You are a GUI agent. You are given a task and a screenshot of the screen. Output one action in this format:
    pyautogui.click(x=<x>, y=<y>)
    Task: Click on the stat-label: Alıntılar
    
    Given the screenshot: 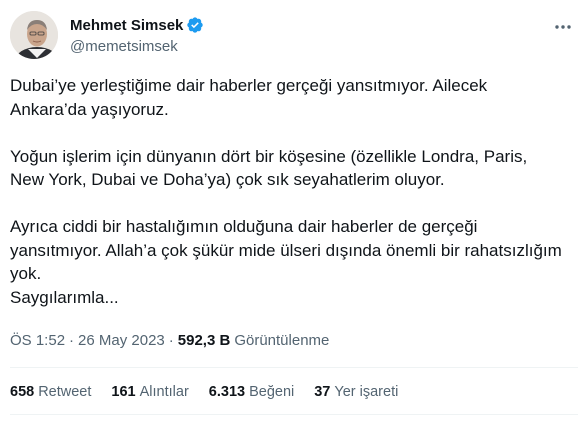 What is the action you would take?
    pyautogui.click(x=164, y=392)
    